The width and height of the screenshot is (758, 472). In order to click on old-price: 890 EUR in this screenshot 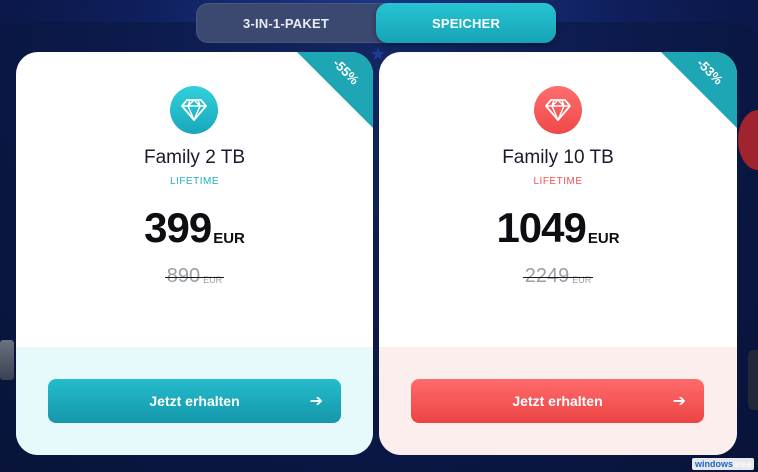, I will do `click(194, 276)`.